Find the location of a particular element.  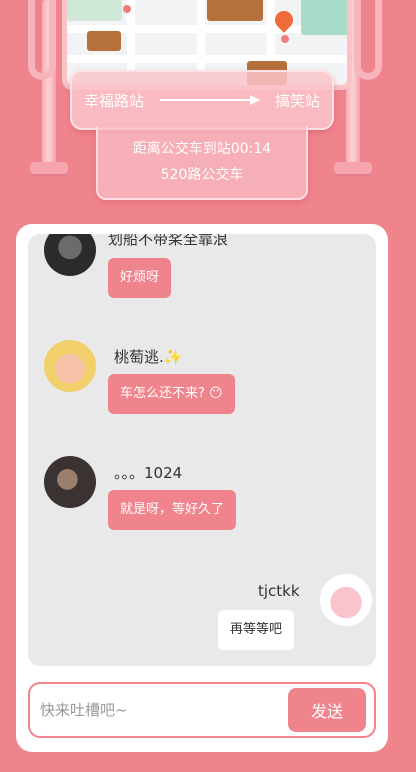

list-item: 。。。1024 就是呀，等好久了 is located at coordinates (202, 501).